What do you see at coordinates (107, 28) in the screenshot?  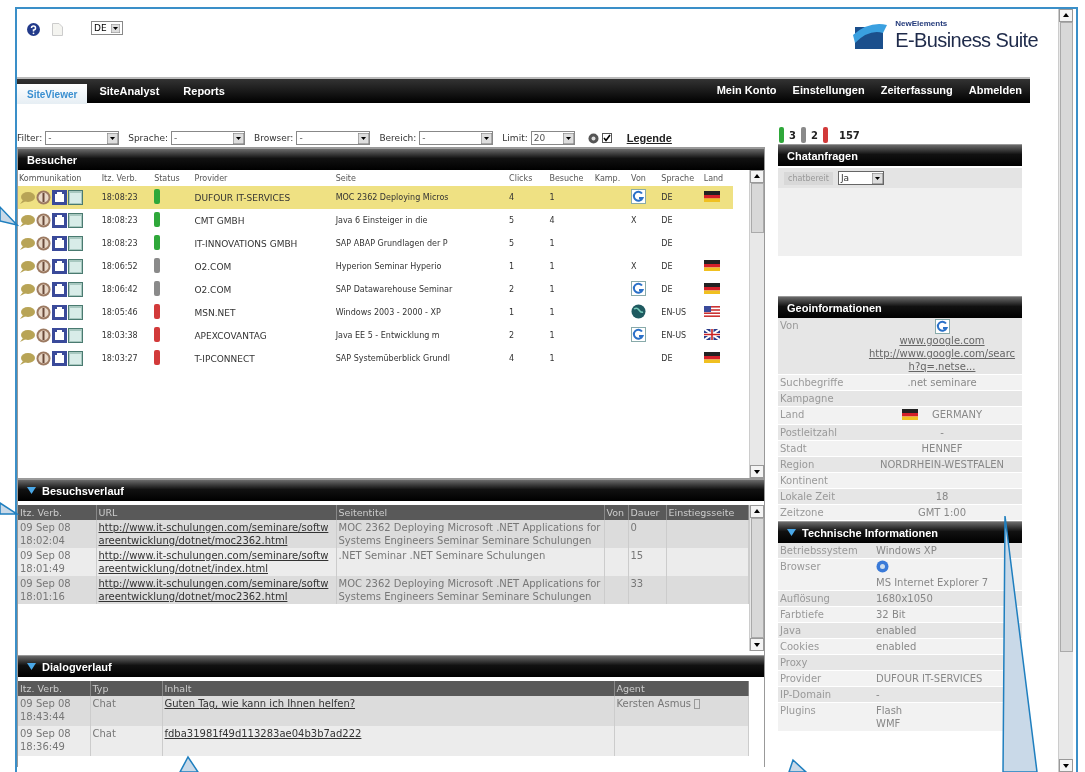 I see `language-select: DE` at bounding box center [107, 28].